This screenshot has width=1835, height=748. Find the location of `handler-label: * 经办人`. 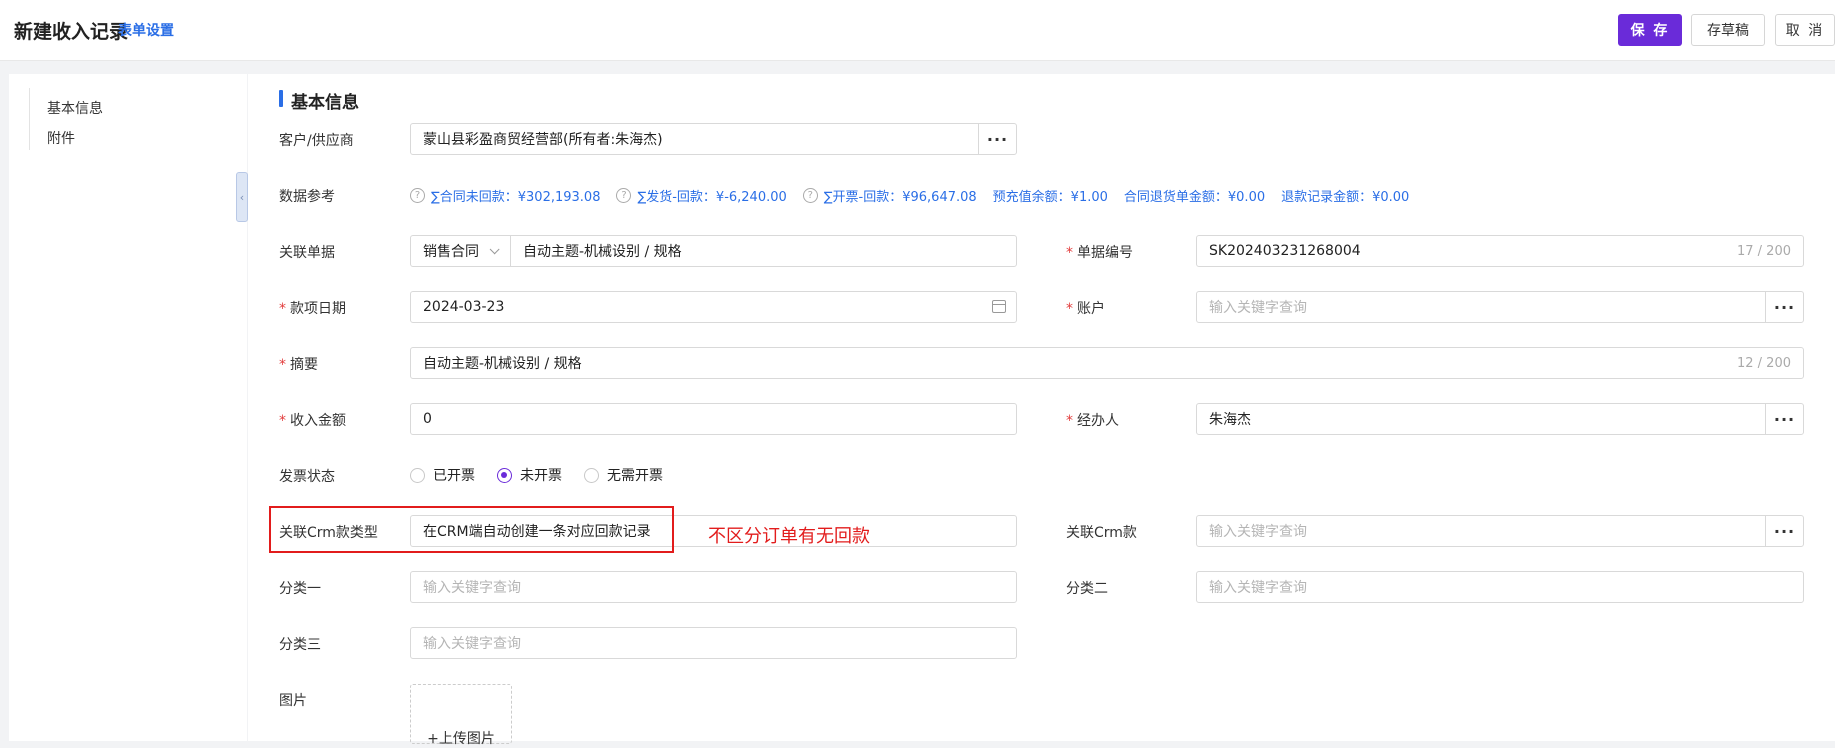

handler-label: * 经办人 is located at coordinates (1092, 421).